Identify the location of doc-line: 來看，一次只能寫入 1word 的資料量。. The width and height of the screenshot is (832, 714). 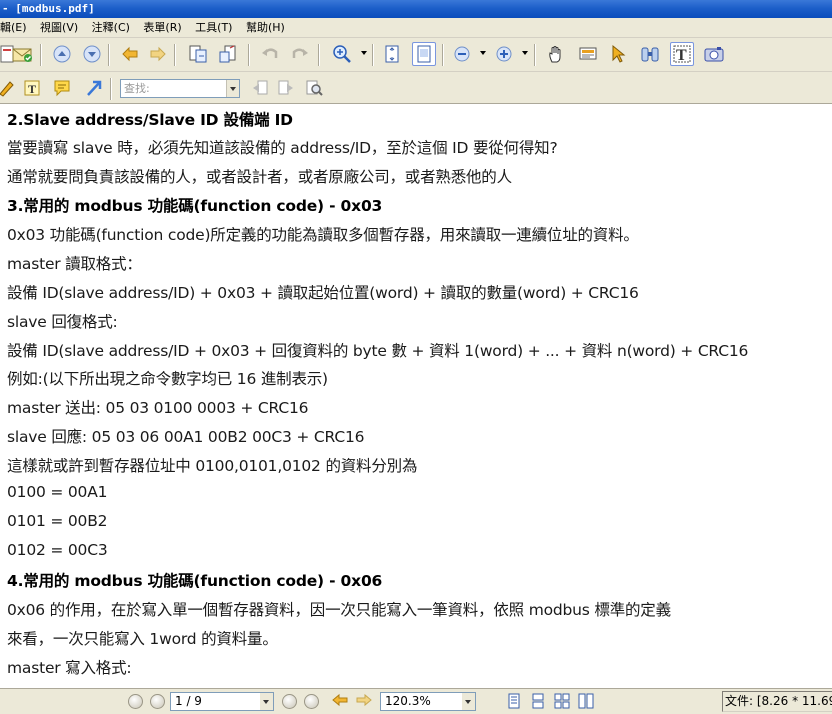
(142, 639).